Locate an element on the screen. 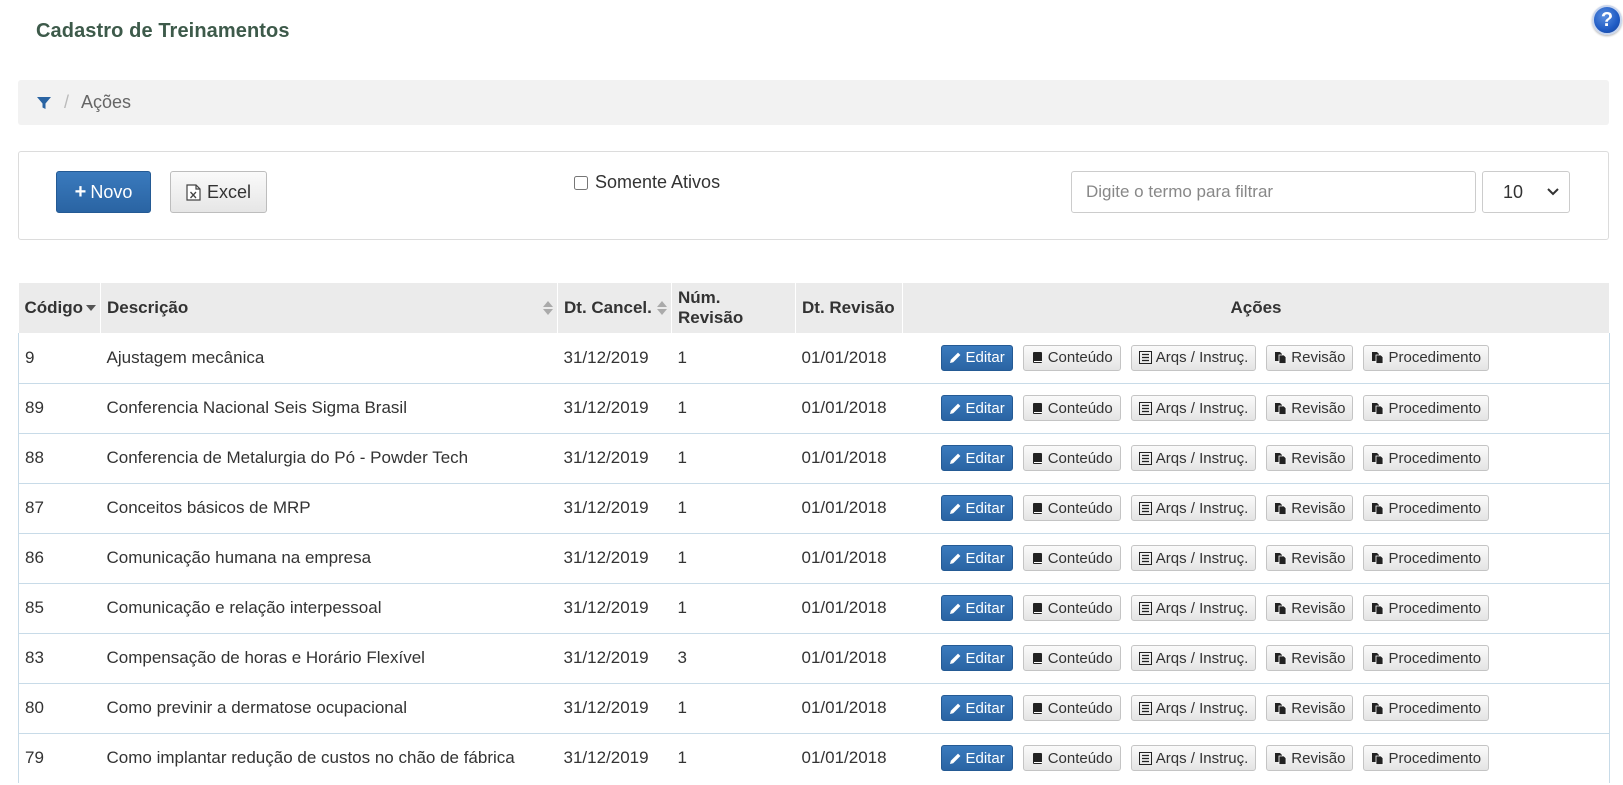 The height and width of the screenshot is (785, 1623). cell-codigo: 87 is located at coordinates (59, 507).